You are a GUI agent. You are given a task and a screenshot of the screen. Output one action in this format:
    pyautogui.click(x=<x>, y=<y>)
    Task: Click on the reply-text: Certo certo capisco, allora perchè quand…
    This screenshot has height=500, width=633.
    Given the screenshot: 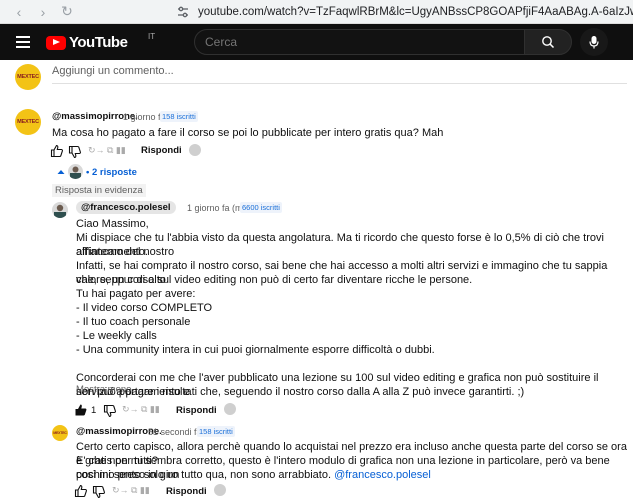 What is the action you would take?
    pyautogui.click(x=352, y=461)
    